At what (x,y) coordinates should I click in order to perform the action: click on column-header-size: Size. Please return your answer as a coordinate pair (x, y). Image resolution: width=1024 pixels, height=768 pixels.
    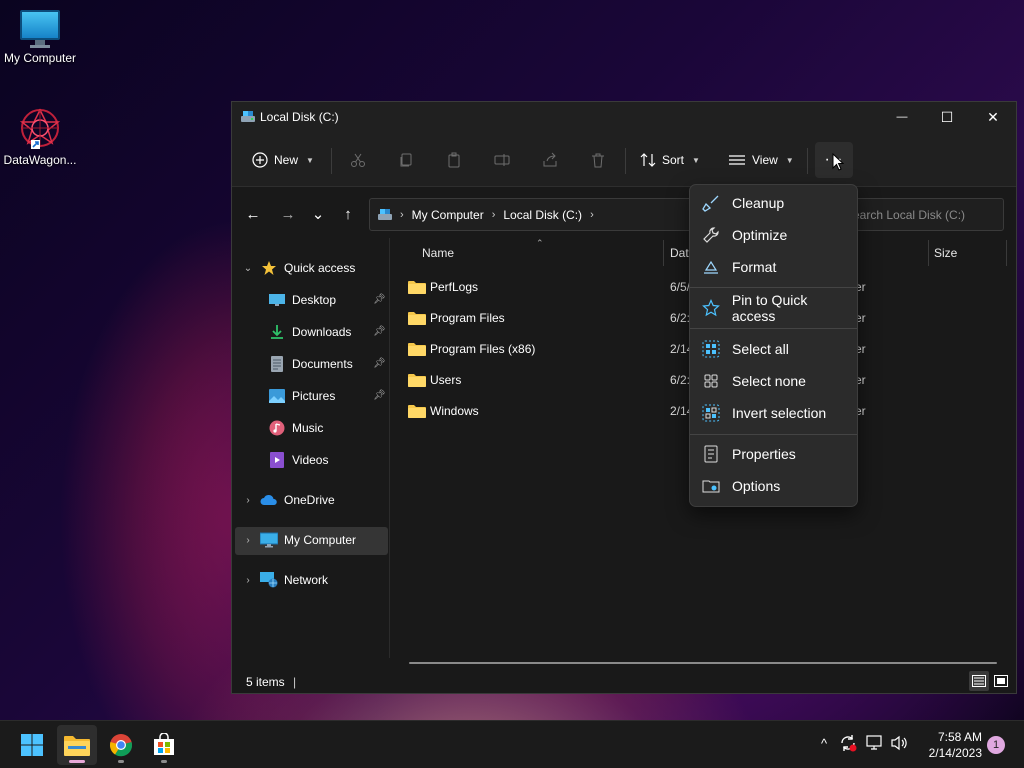
    Looking at the image, I should click on (945, 254).